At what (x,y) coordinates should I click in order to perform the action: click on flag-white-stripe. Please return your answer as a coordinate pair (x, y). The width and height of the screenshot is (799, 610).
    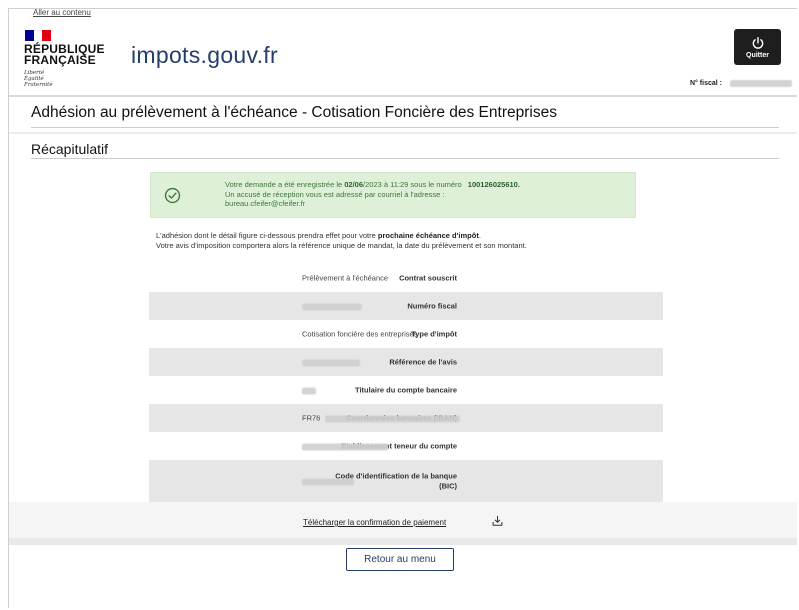
    Looking at the image, I should click on (38, 35).